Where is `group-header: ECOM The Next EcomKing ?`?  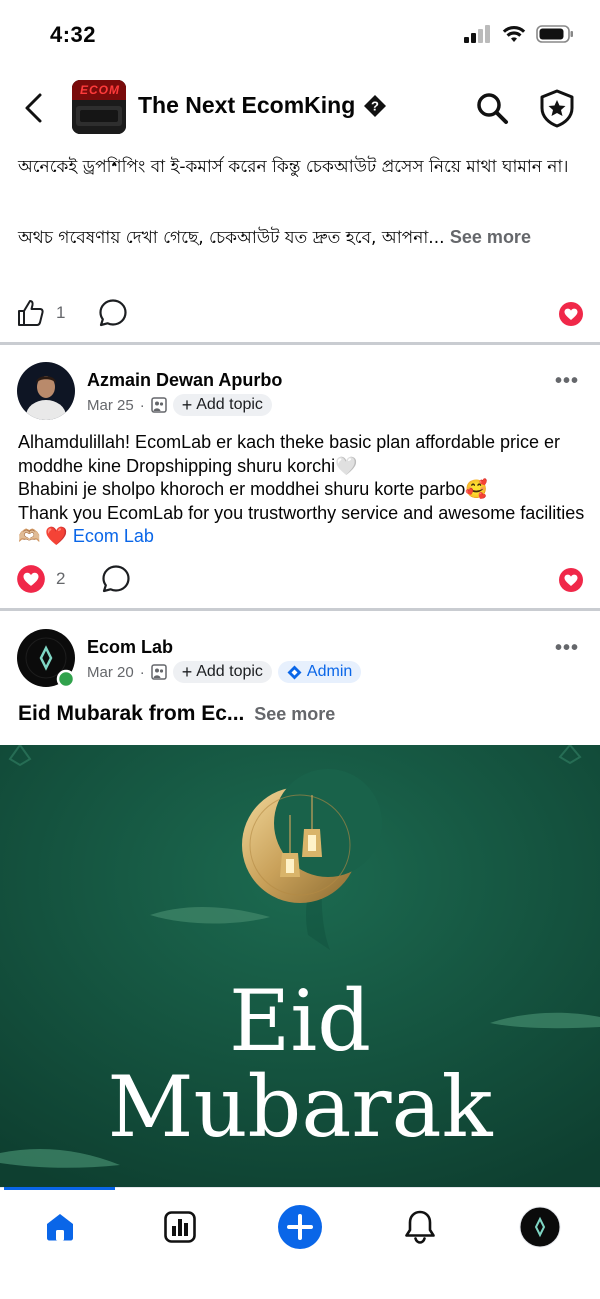
group-header: ECOM The Next EcomKing ? is located at coordinates (300, 108).